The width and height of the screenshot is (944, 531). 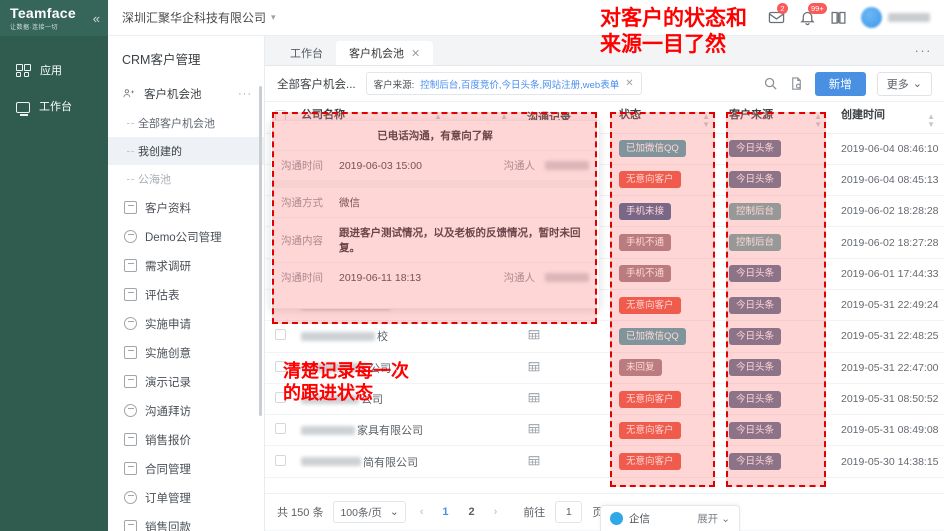 What do you see at coordinates (664, 118) in the screenshot?
I see `column-status: 状态 ▲ ▼` at bounding box center [664, 118].